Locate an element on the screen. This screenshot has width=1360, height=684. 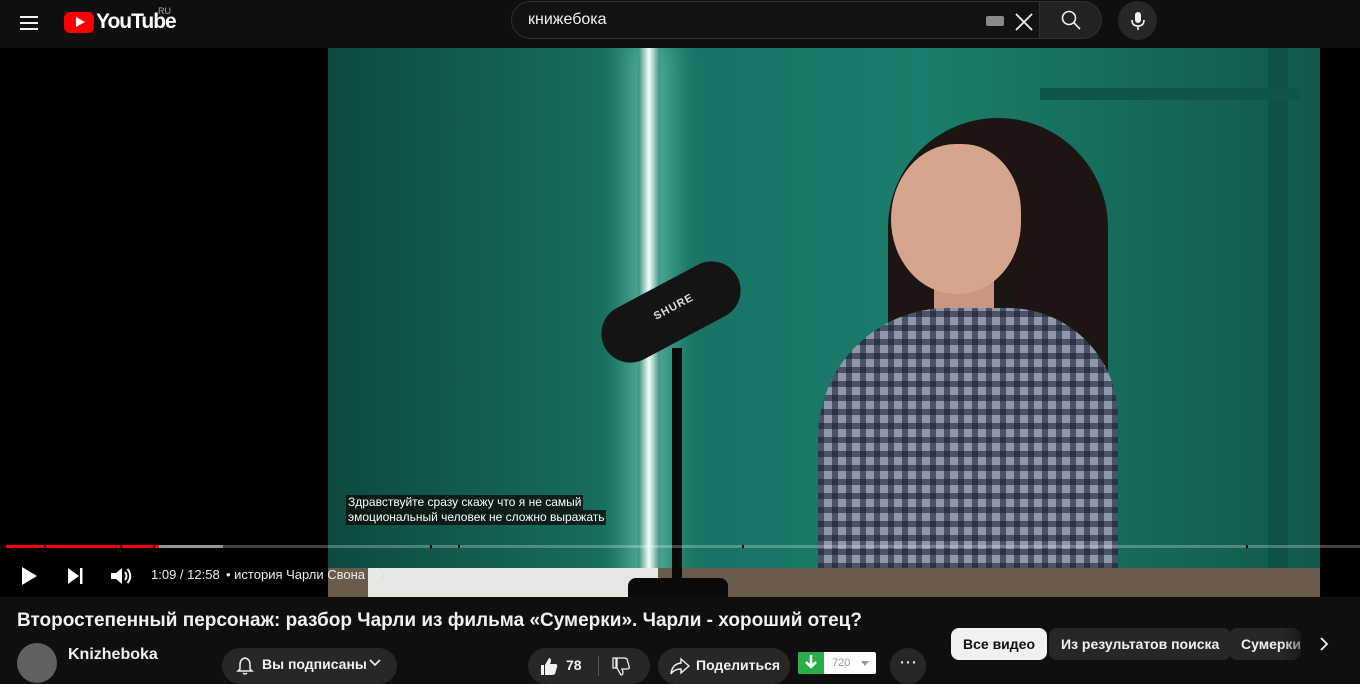
like-dislike-group: 78 is located at coordinates (589, 666).